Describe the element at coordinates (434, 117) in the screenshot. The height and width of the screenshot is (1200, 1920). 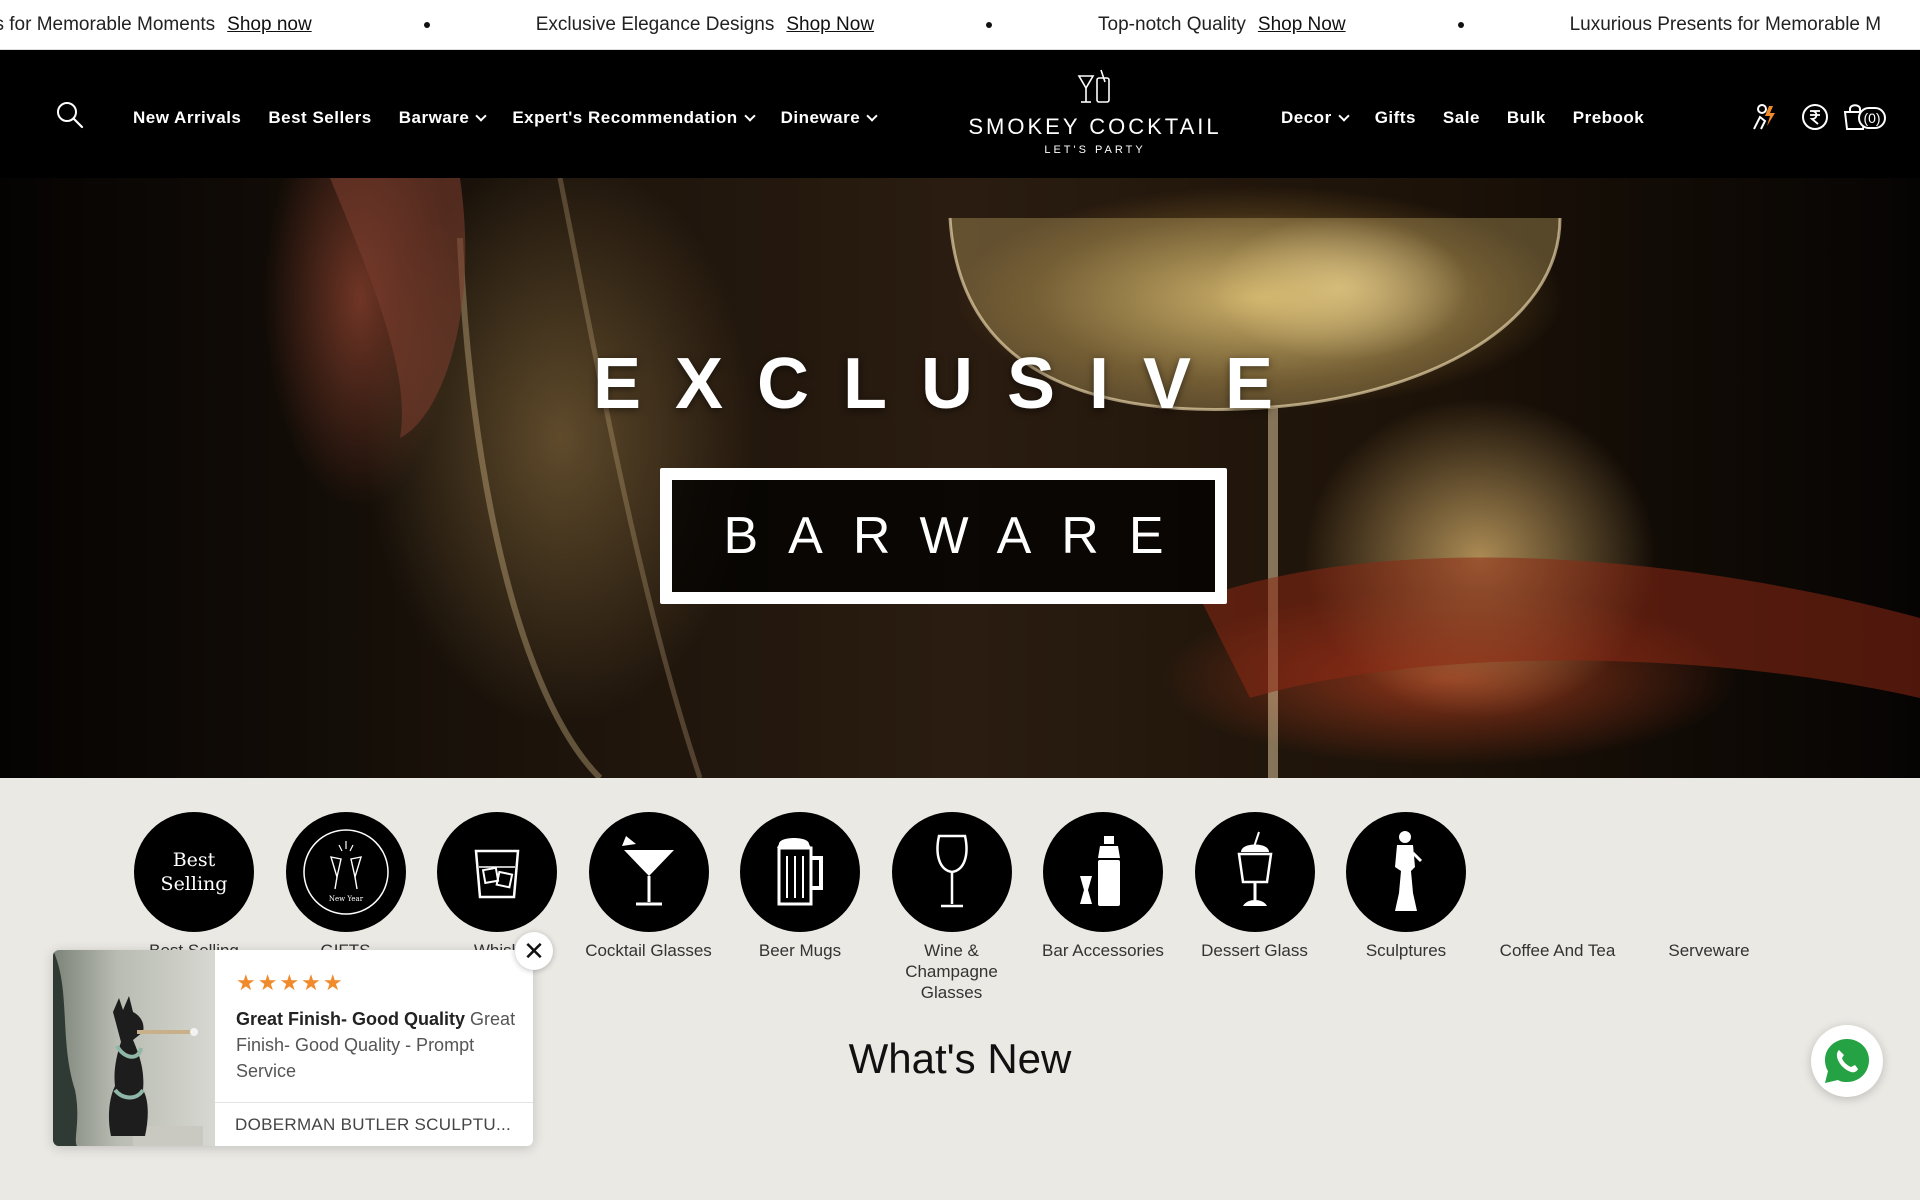
I see `nav-label: Barware` at that location.